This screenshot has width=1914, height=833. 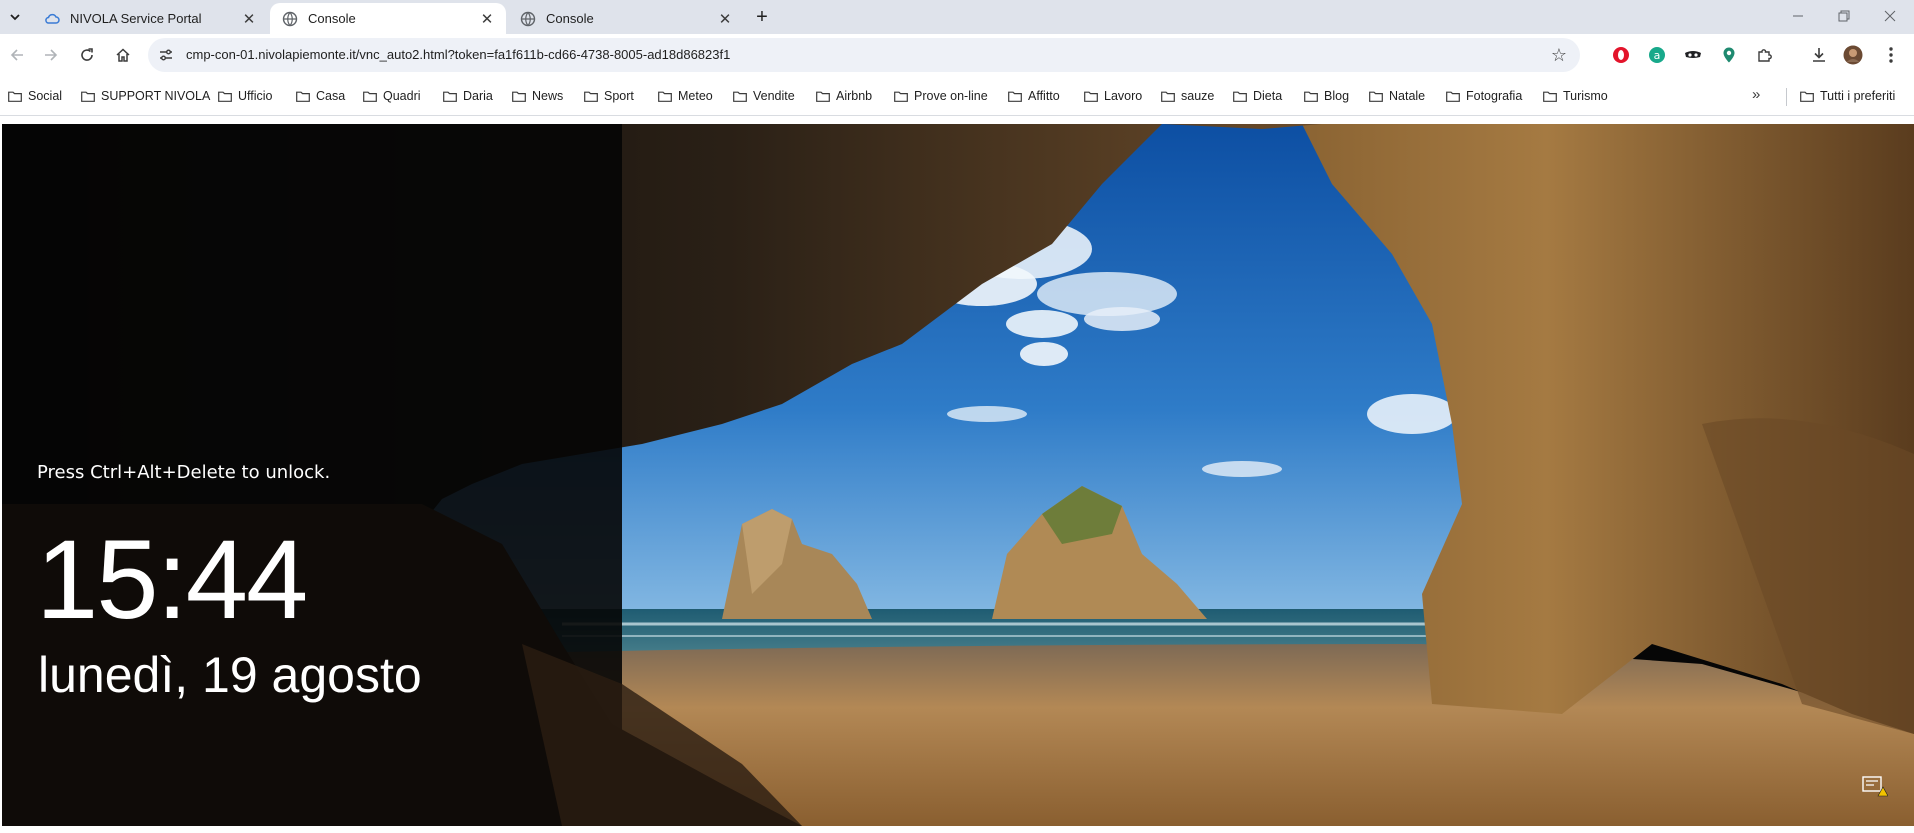 What do you see at coordinates (695, 96) in the screenshot?
I see `bookmark-label: Meteo` at bounding box center [695, 96].